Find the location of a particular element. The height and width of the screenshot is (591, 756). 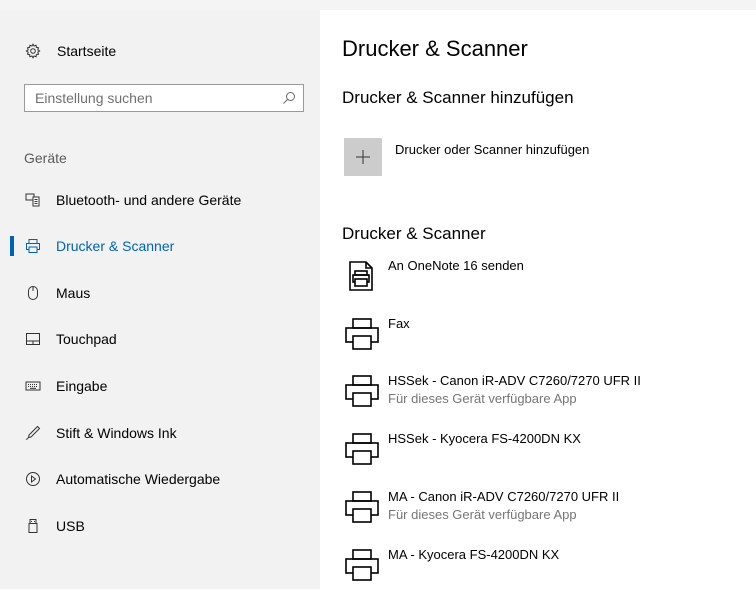

sidebar-item-label: Drucker & Scanner is located at coordinates (115, 246).